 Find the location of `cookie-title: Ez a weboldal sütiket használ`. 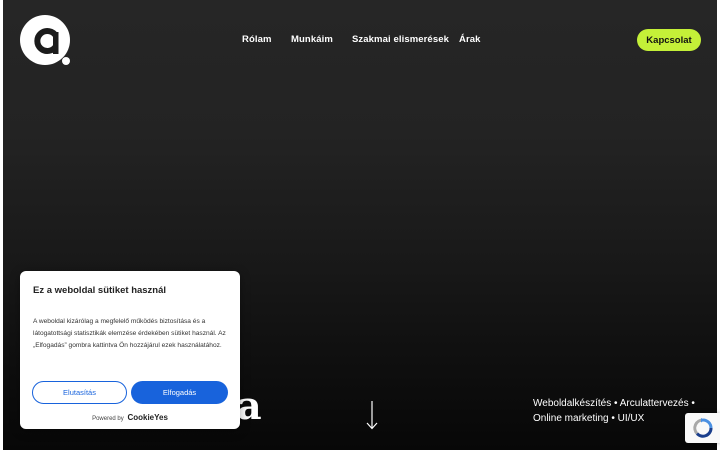

cookie-title: Ez a weboldal sütiket használ is located at coordinates (100, 290).